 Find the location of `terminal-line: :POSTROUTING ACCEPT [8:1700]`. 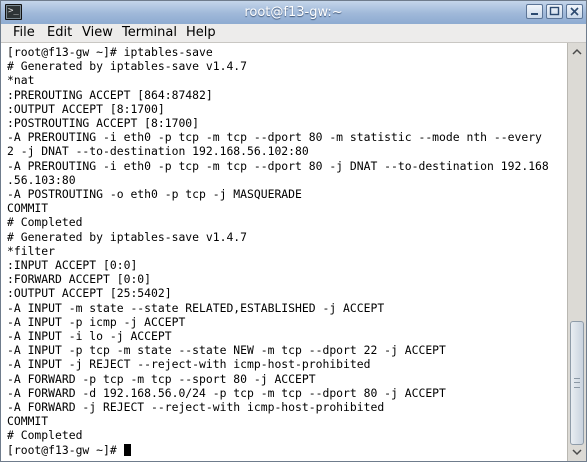

terminal-line: :POSTROUTING ACCEPT [8:1700] is located at coordinates (103, 123).